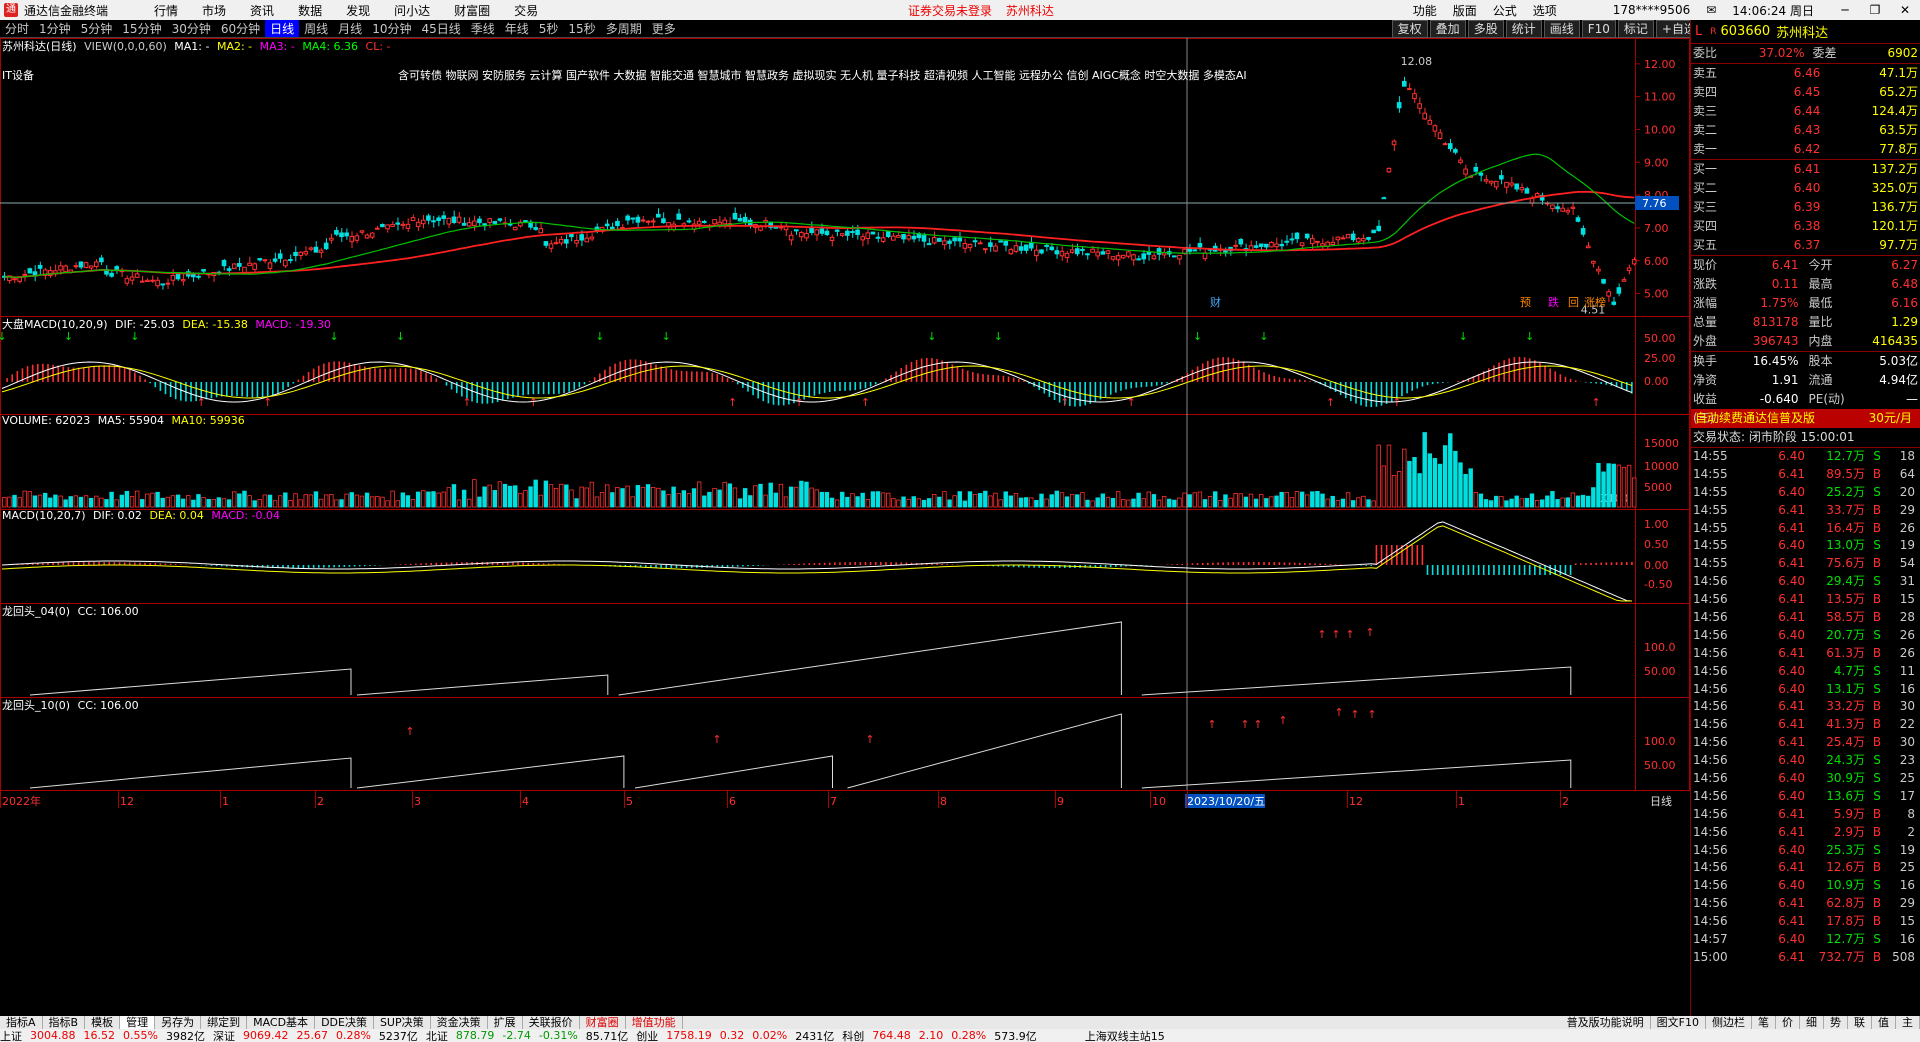 The width and height of the screenshot is (1920, 1042). I want to click on bottom-right-2: 侧边栏, so click(1729, 1022).